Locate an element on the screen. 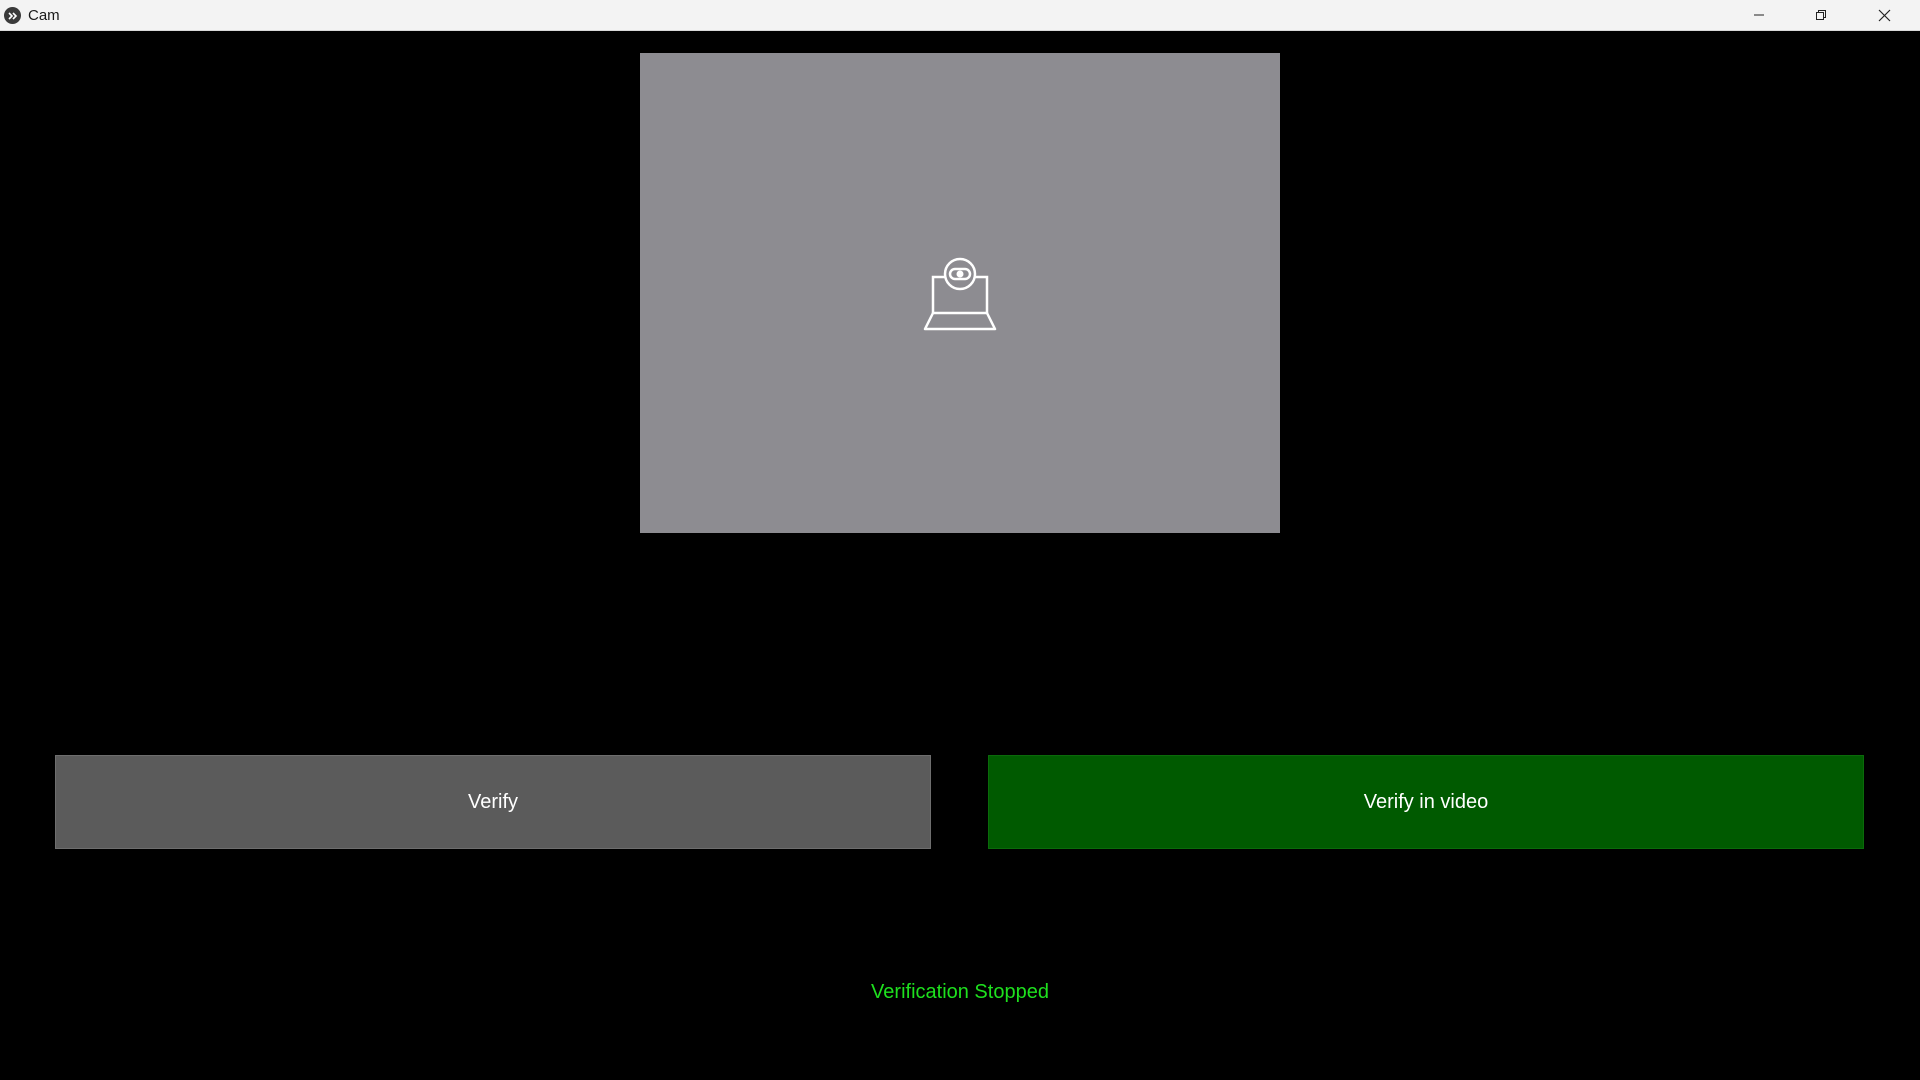 The height and width of the screenshot is (1080, 1920). verify-in-video-button: Verify in video is located at coordinates (1426, 802).